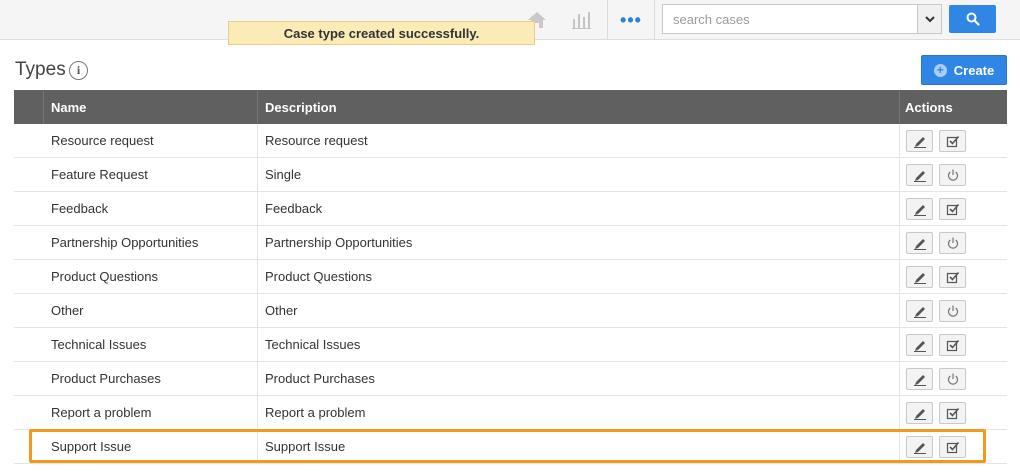  What do you see at coordinates (510, 311) in the screenshot?
I see `table-row: Other Other` at bounding box center [510, 311].